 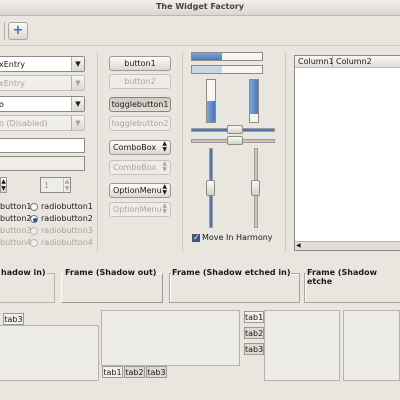 What do you see at coordinates (298, 246) in the screenshot?
I see `scroll-left-icon: ◀` at bounding box center [298, 246].